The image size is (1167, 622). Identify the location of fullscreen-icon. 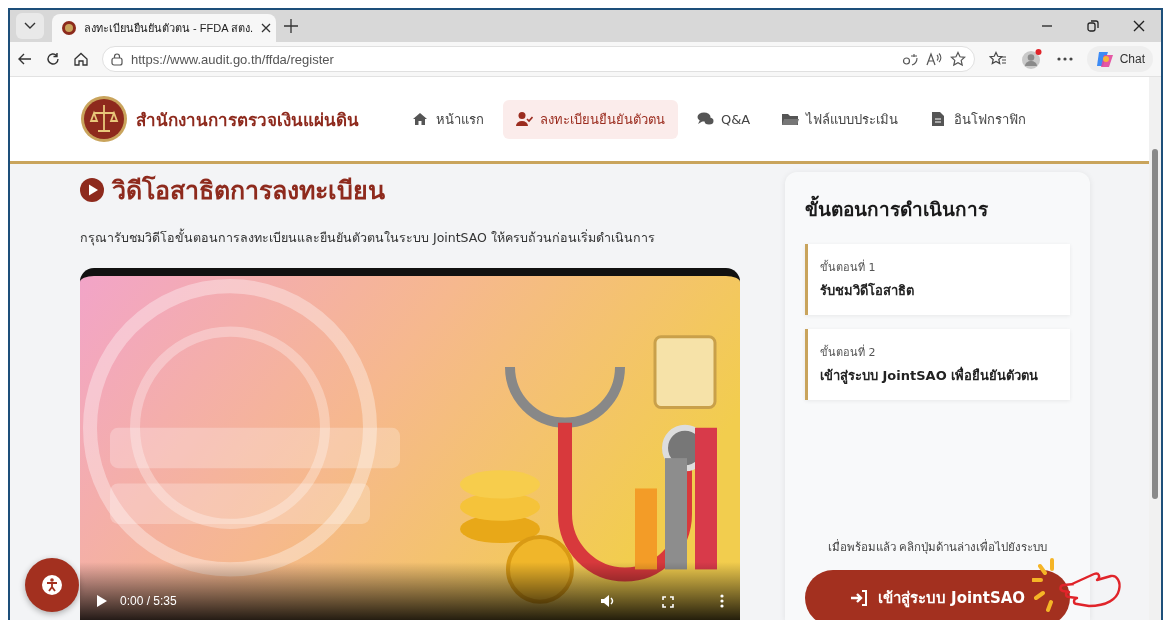
(668, 602).